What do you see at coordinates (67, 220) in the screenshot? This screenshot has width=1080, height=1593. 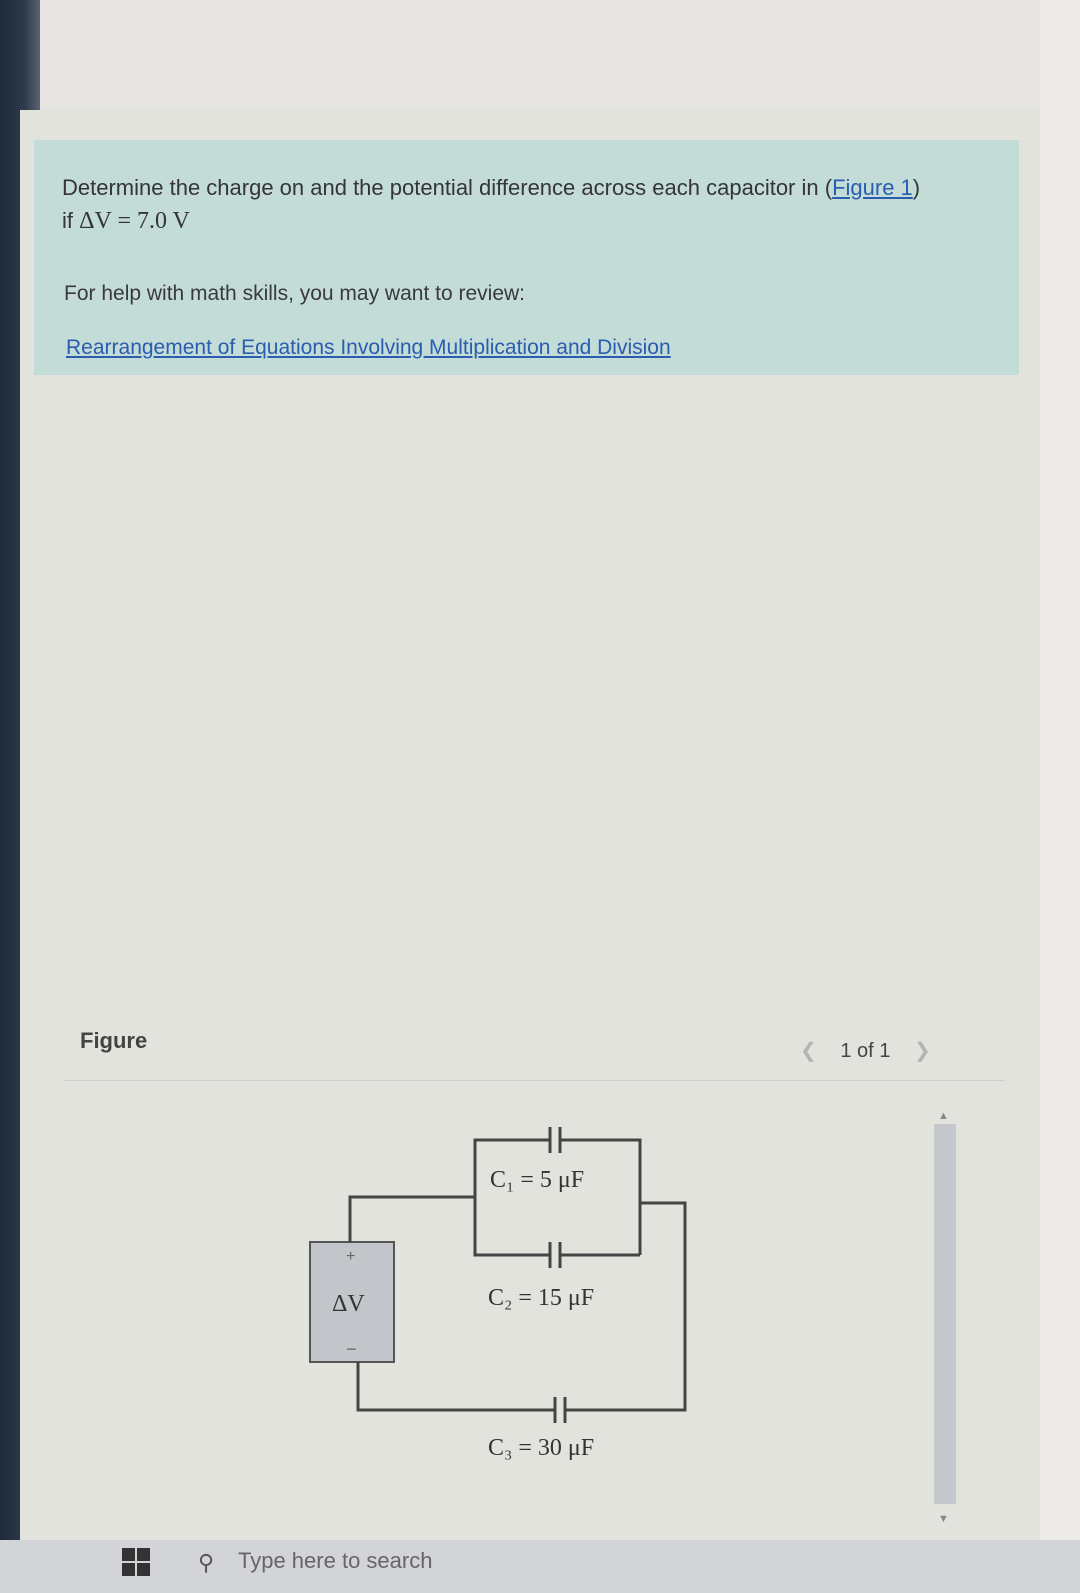 I see `condition-prefix: if` at bounding box center [67, 220].